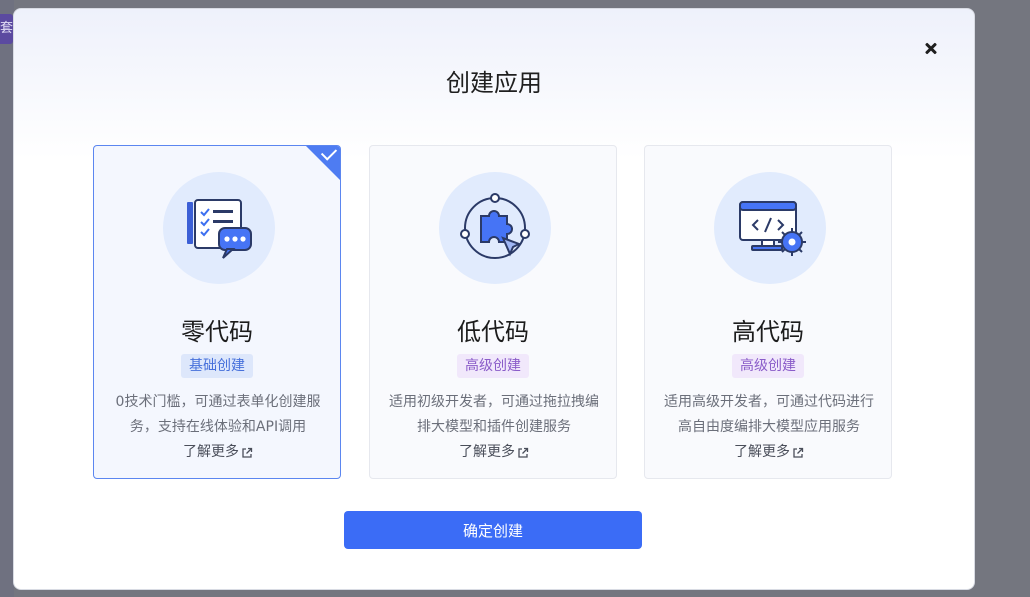 This screenshot has height=597, width=1030. I want to click on puzzle-cursor-icon, so click(495, 228).